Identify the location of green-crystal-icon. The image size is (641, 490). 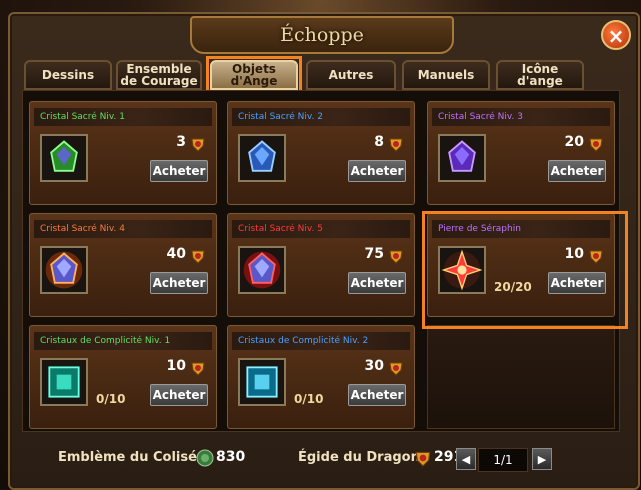
(64, 158).